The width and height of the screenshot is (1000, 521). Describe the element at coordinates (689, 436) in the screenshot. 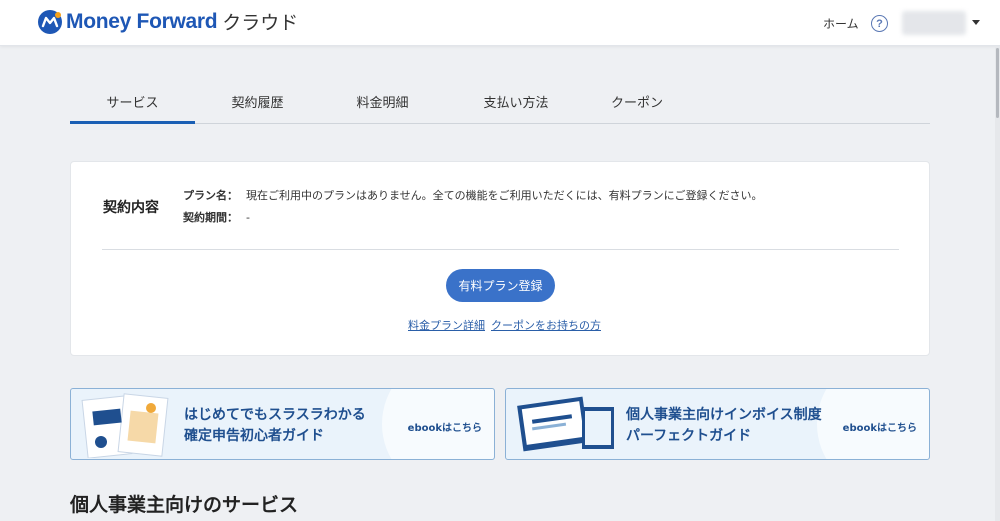

I see `banner-title-line2: パーフェクトガイド` at that location.